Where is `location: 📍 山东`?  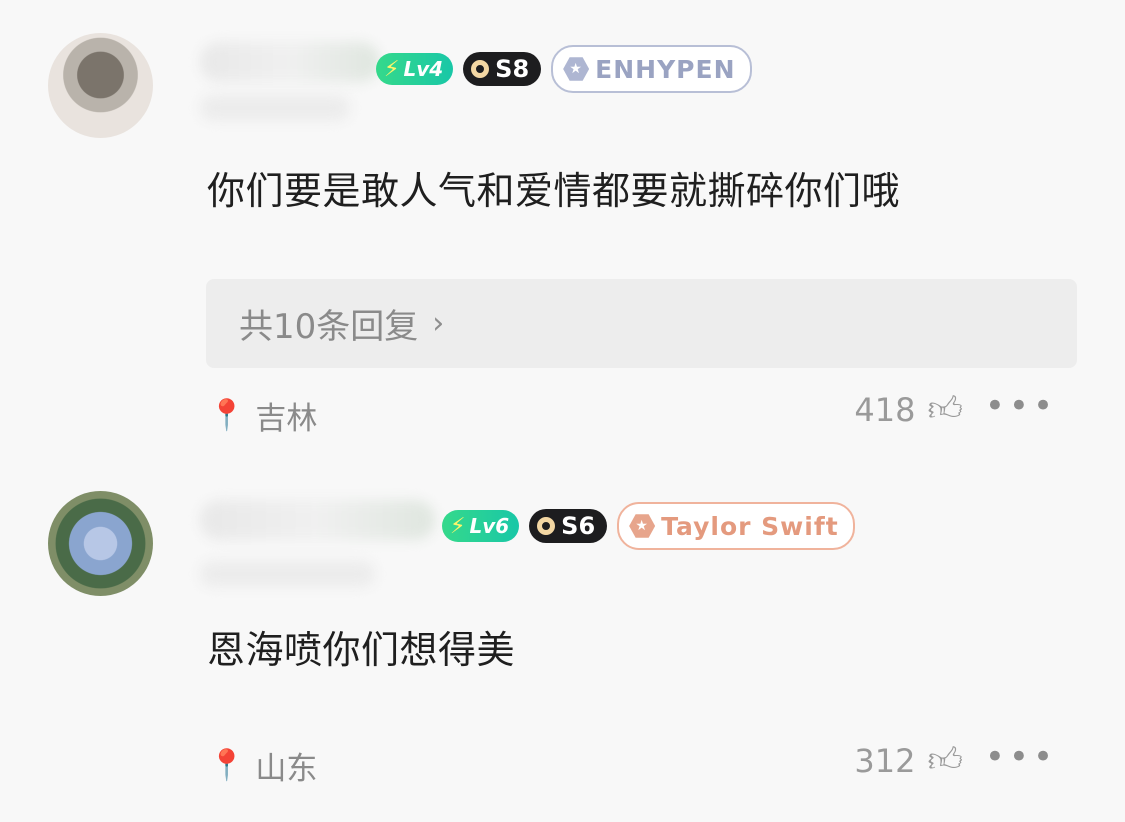
location: 📍 山东 is located at coordinates (262, 765).